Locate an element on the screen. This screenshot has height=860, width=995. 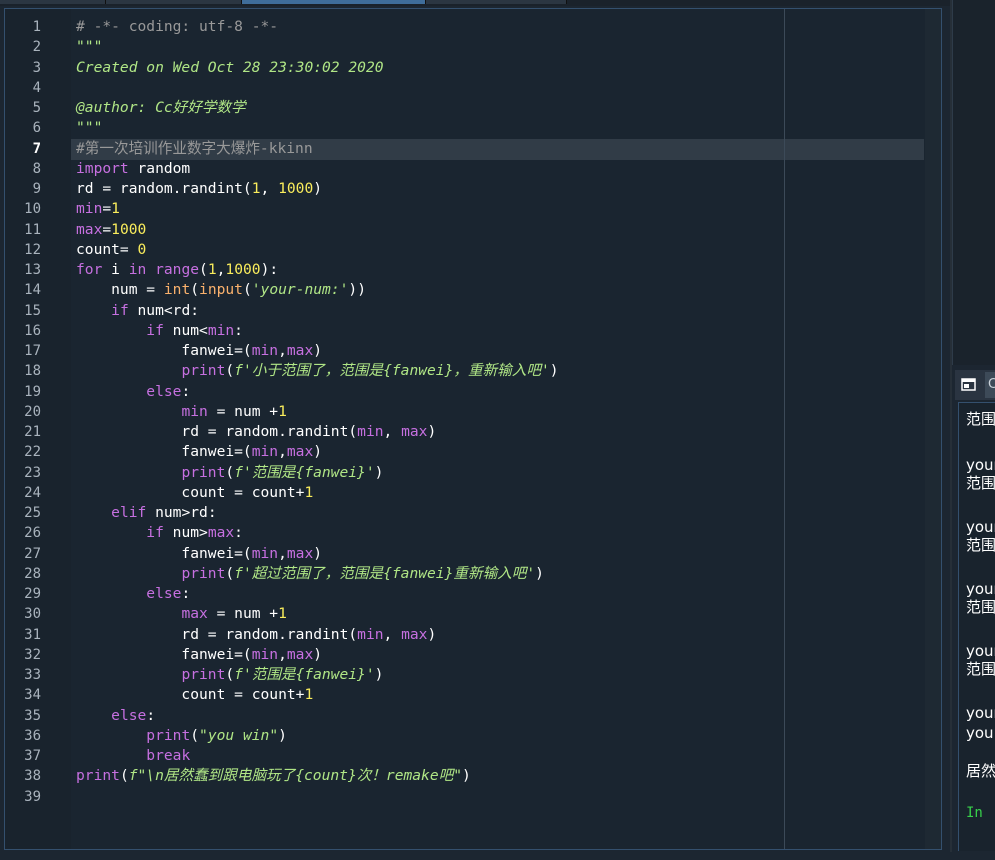
code-line: print("you win") is located at coordinates (181, 736).